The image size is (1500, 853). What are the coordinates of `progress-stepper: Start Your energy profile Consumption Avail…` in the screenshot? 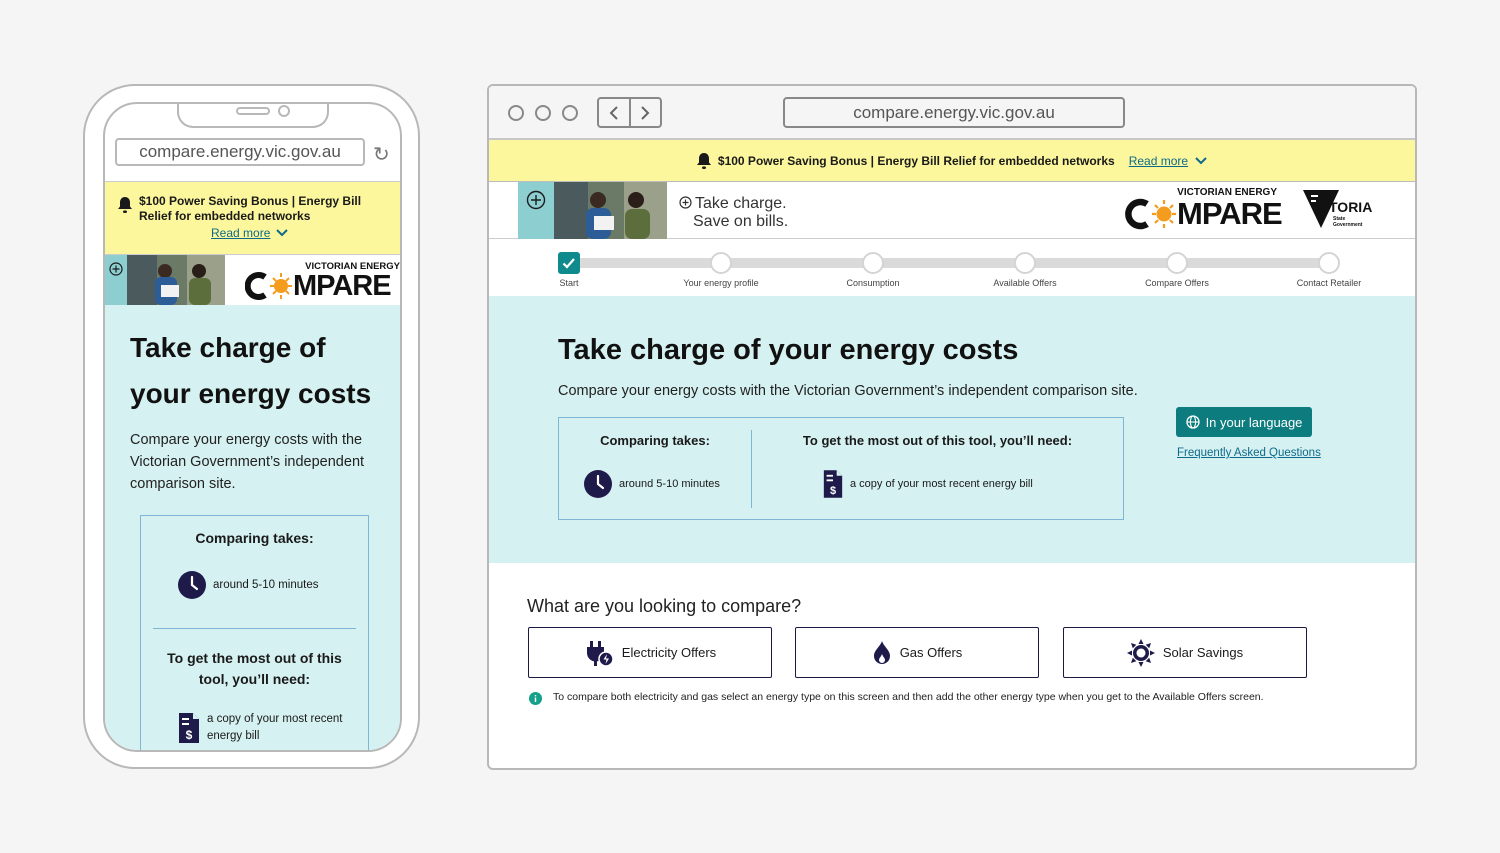 It's located at (952, 268).